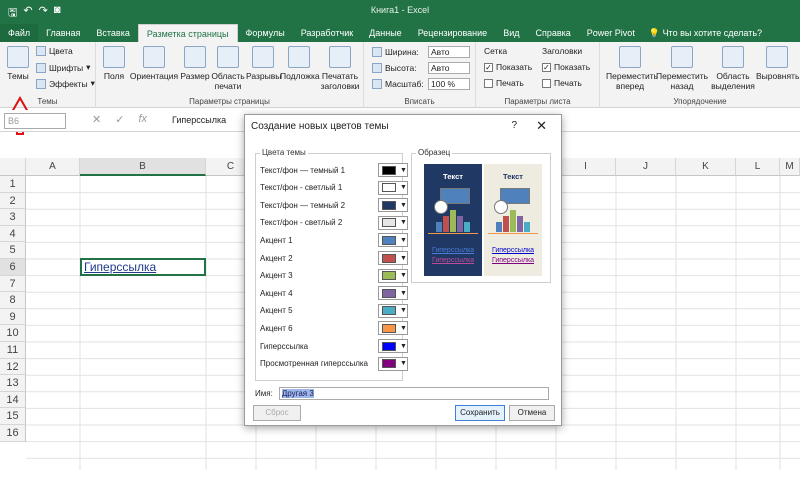 This screenshot has width=800, height=488. Describe the element at coordinates (646, 167) in the screenshot. I see `column-header: J` at that location.